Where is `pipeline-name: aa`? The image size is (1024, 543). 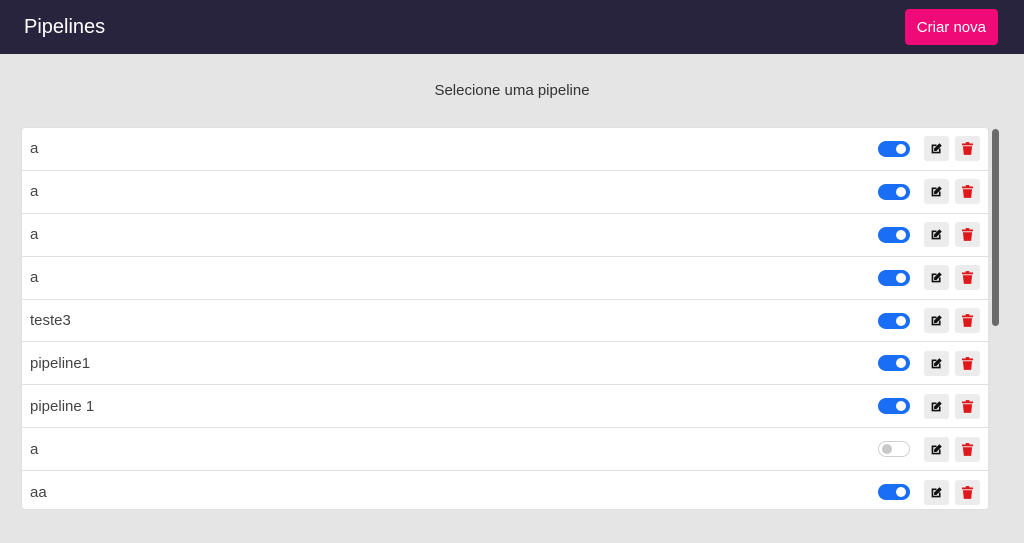
pipeline-name: aa is located at coordinates (38, 492).